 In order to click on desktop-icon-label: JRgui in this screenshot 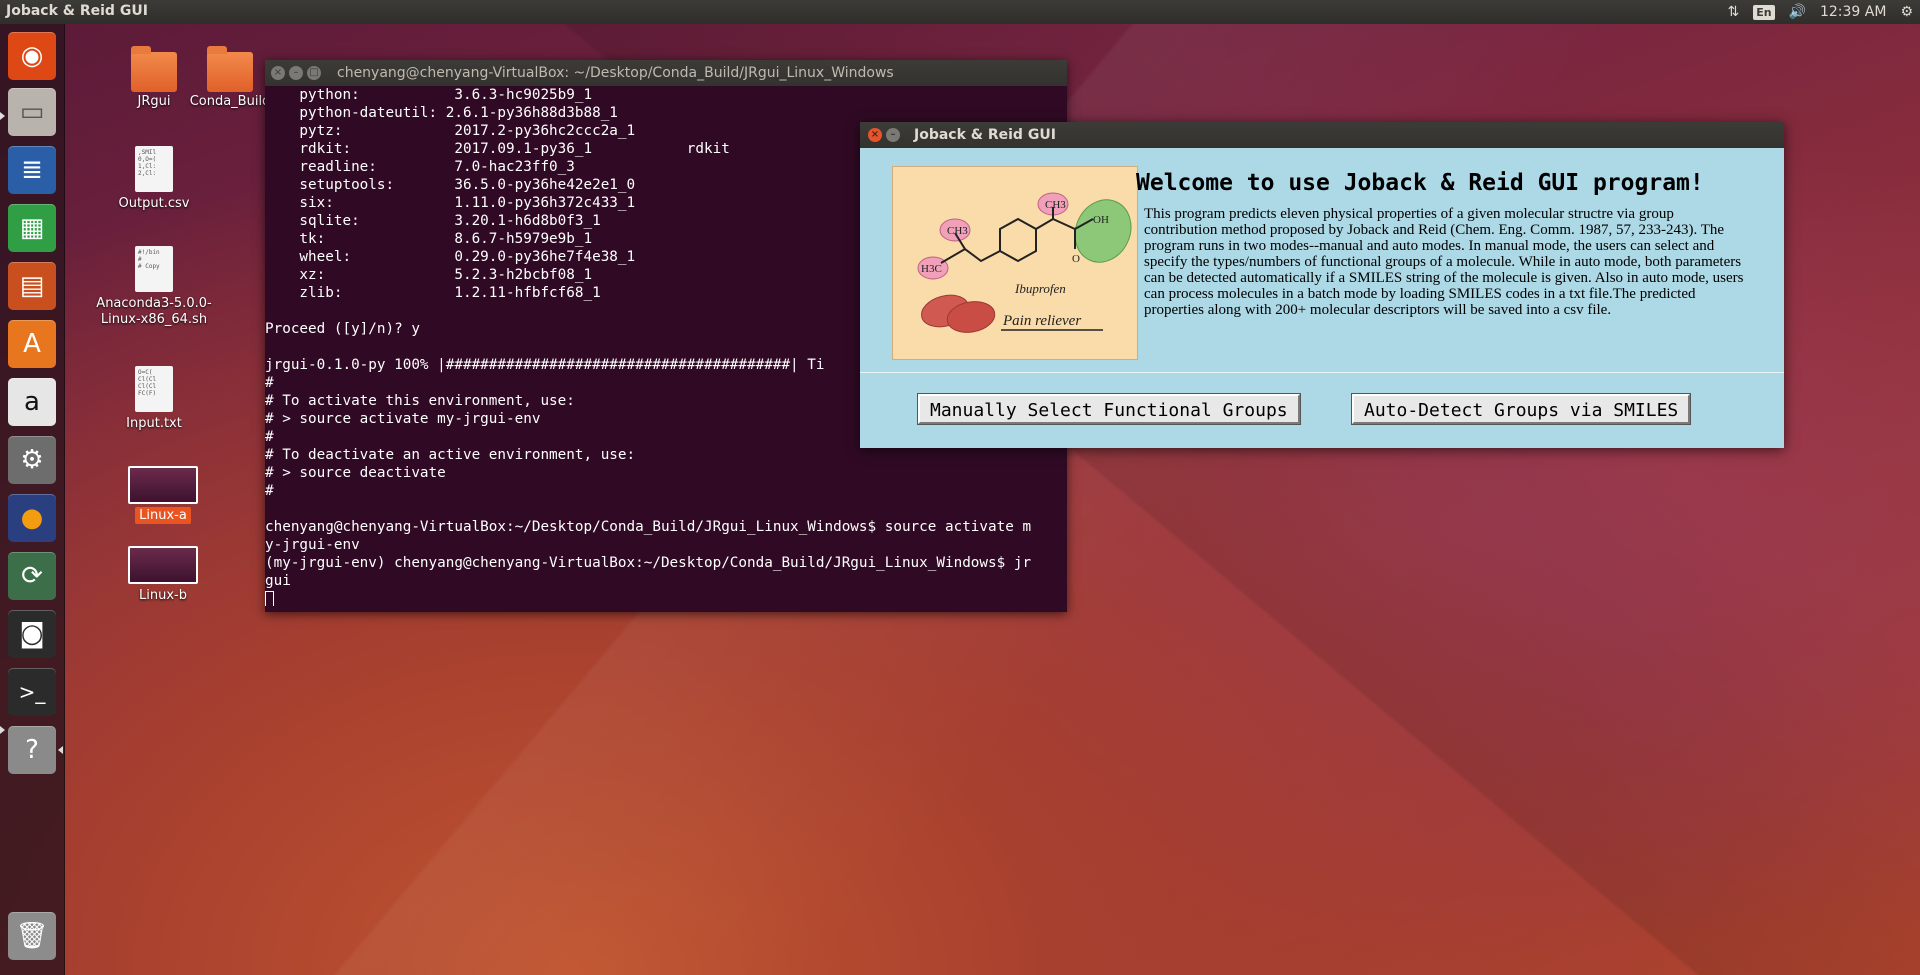, I will do `click(154, 101)`.